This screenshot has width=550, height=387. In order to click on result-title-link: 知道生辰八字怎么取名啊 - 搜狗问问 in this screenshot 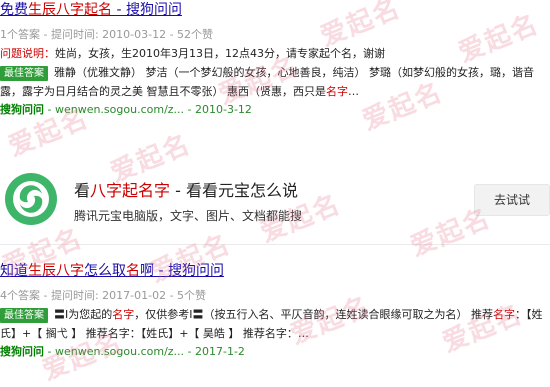, I will do `click(275, 271)`.